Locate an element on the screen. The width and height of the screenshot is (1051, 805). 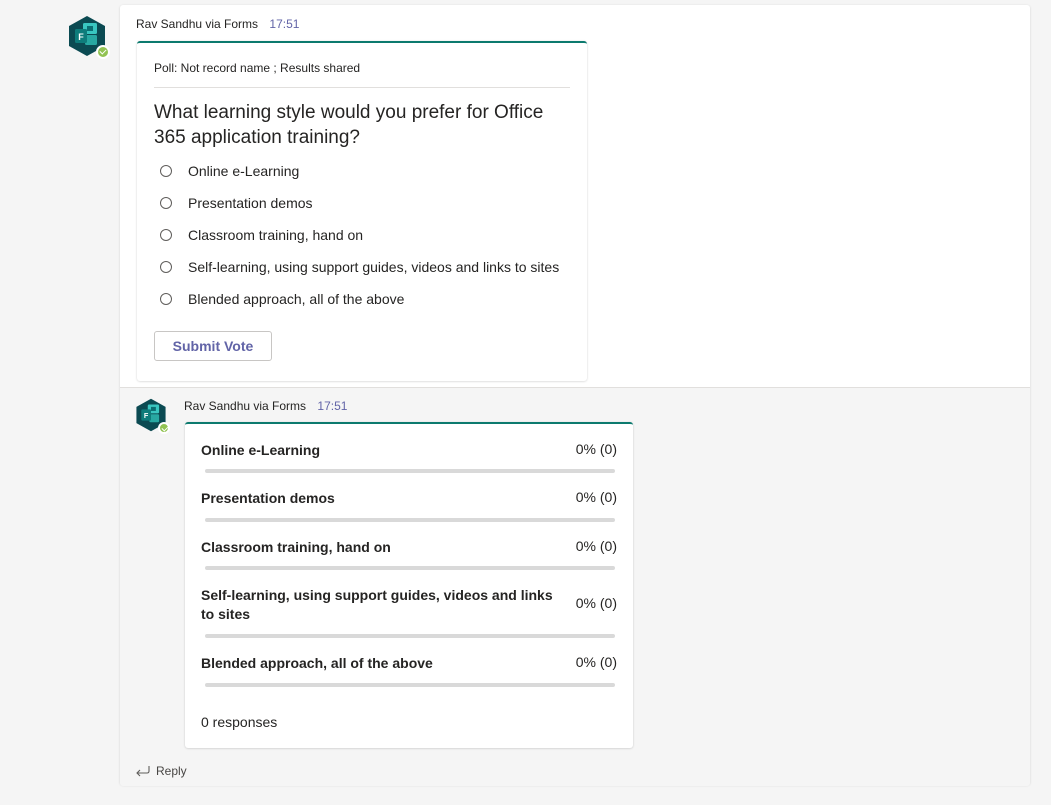
option-label: Online e-Learning is located at coordinates (244, 171).